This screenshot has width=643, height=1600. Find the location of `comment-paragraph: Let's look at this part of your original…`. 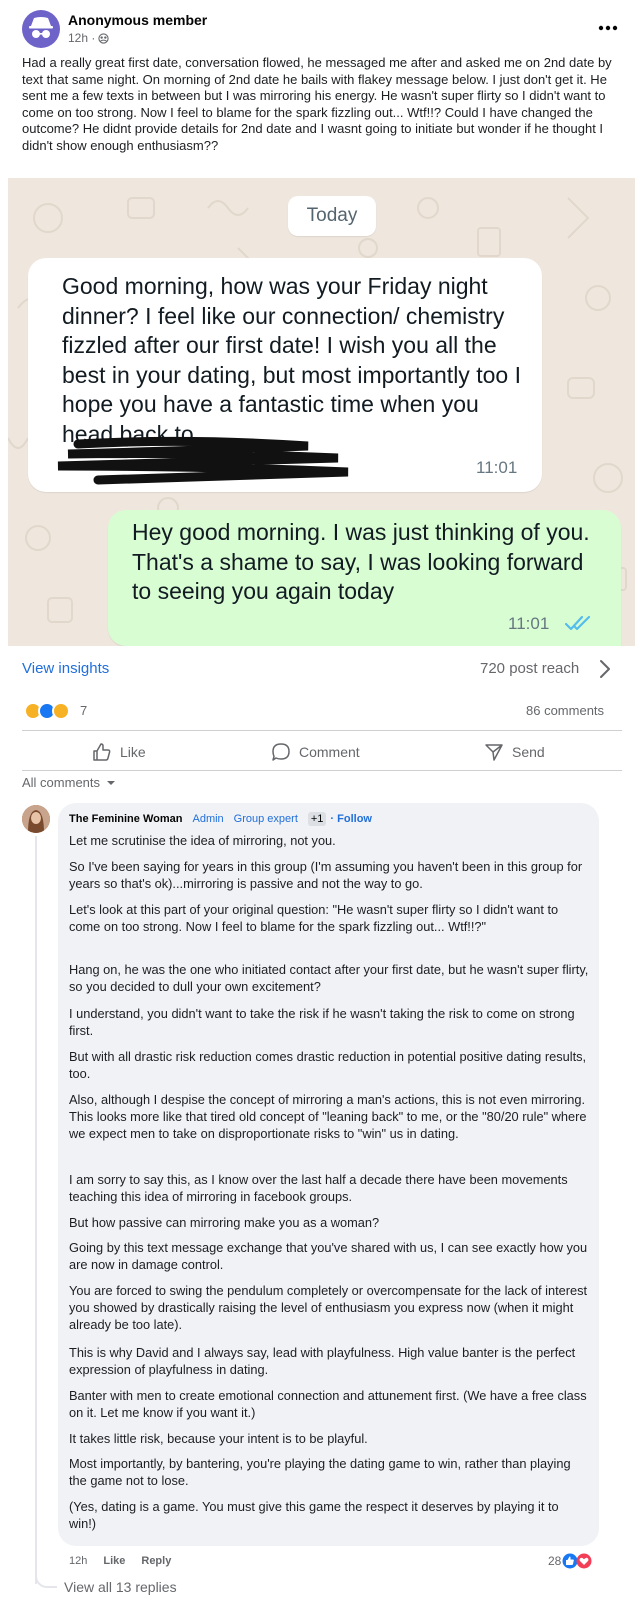

comment-paragraph: Let's look at this part of your original… is located at coordinates (314, 918).